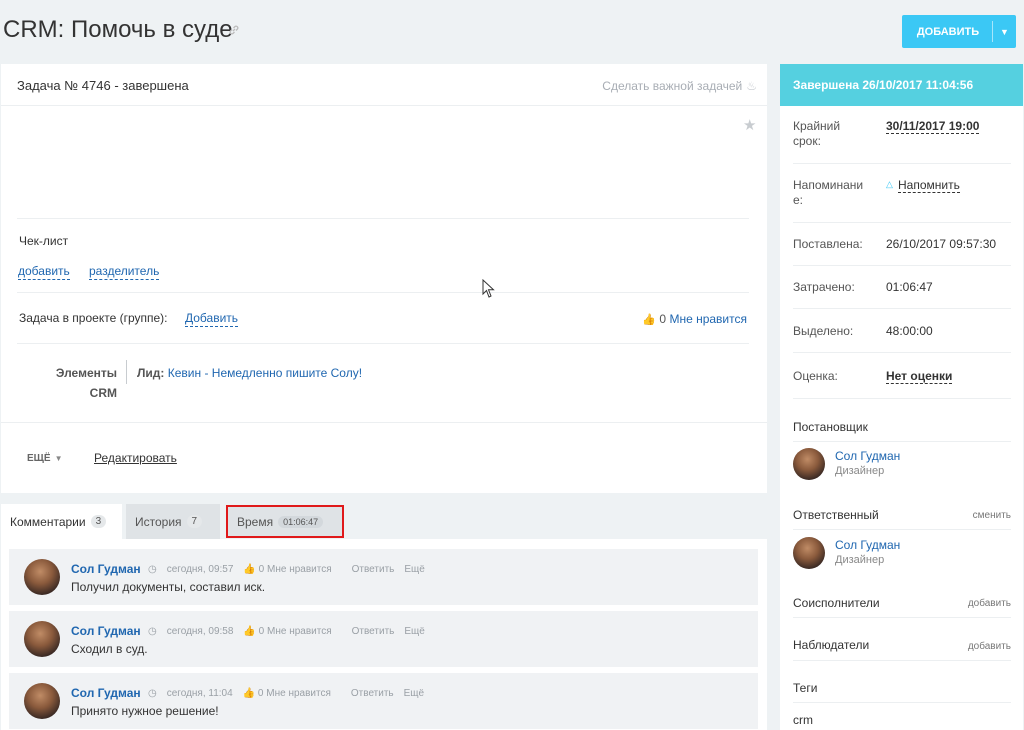 The width and height of the screenshot is (1024, 730). I want to click on deadline-label-line2: срок:, so click(807, 141).